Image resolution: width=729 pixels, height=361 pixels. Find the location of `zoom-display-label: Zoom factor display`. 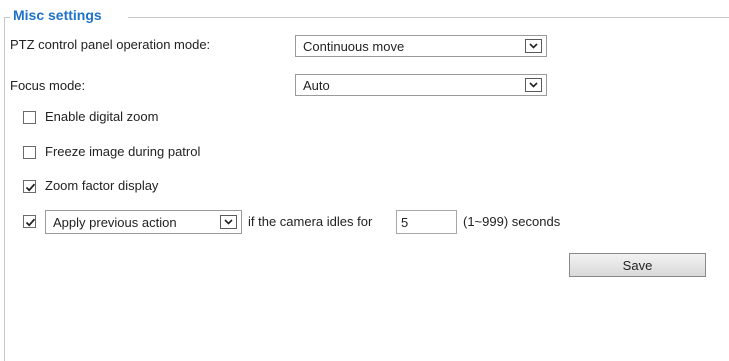

zoom-display-label: Zoom factor display is located at coordinates (102, 185).